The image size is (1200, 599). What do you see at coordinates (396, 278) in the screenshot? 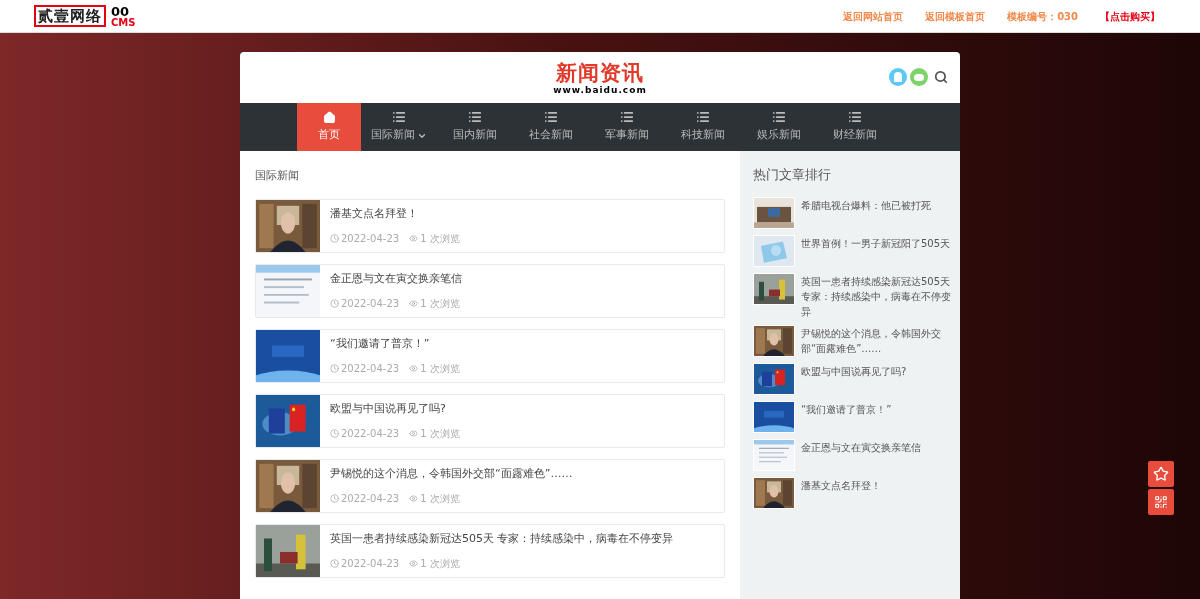
I see `article-title: 金正恩与文在寅交换亲笔信` at bounding box center [396, 278].